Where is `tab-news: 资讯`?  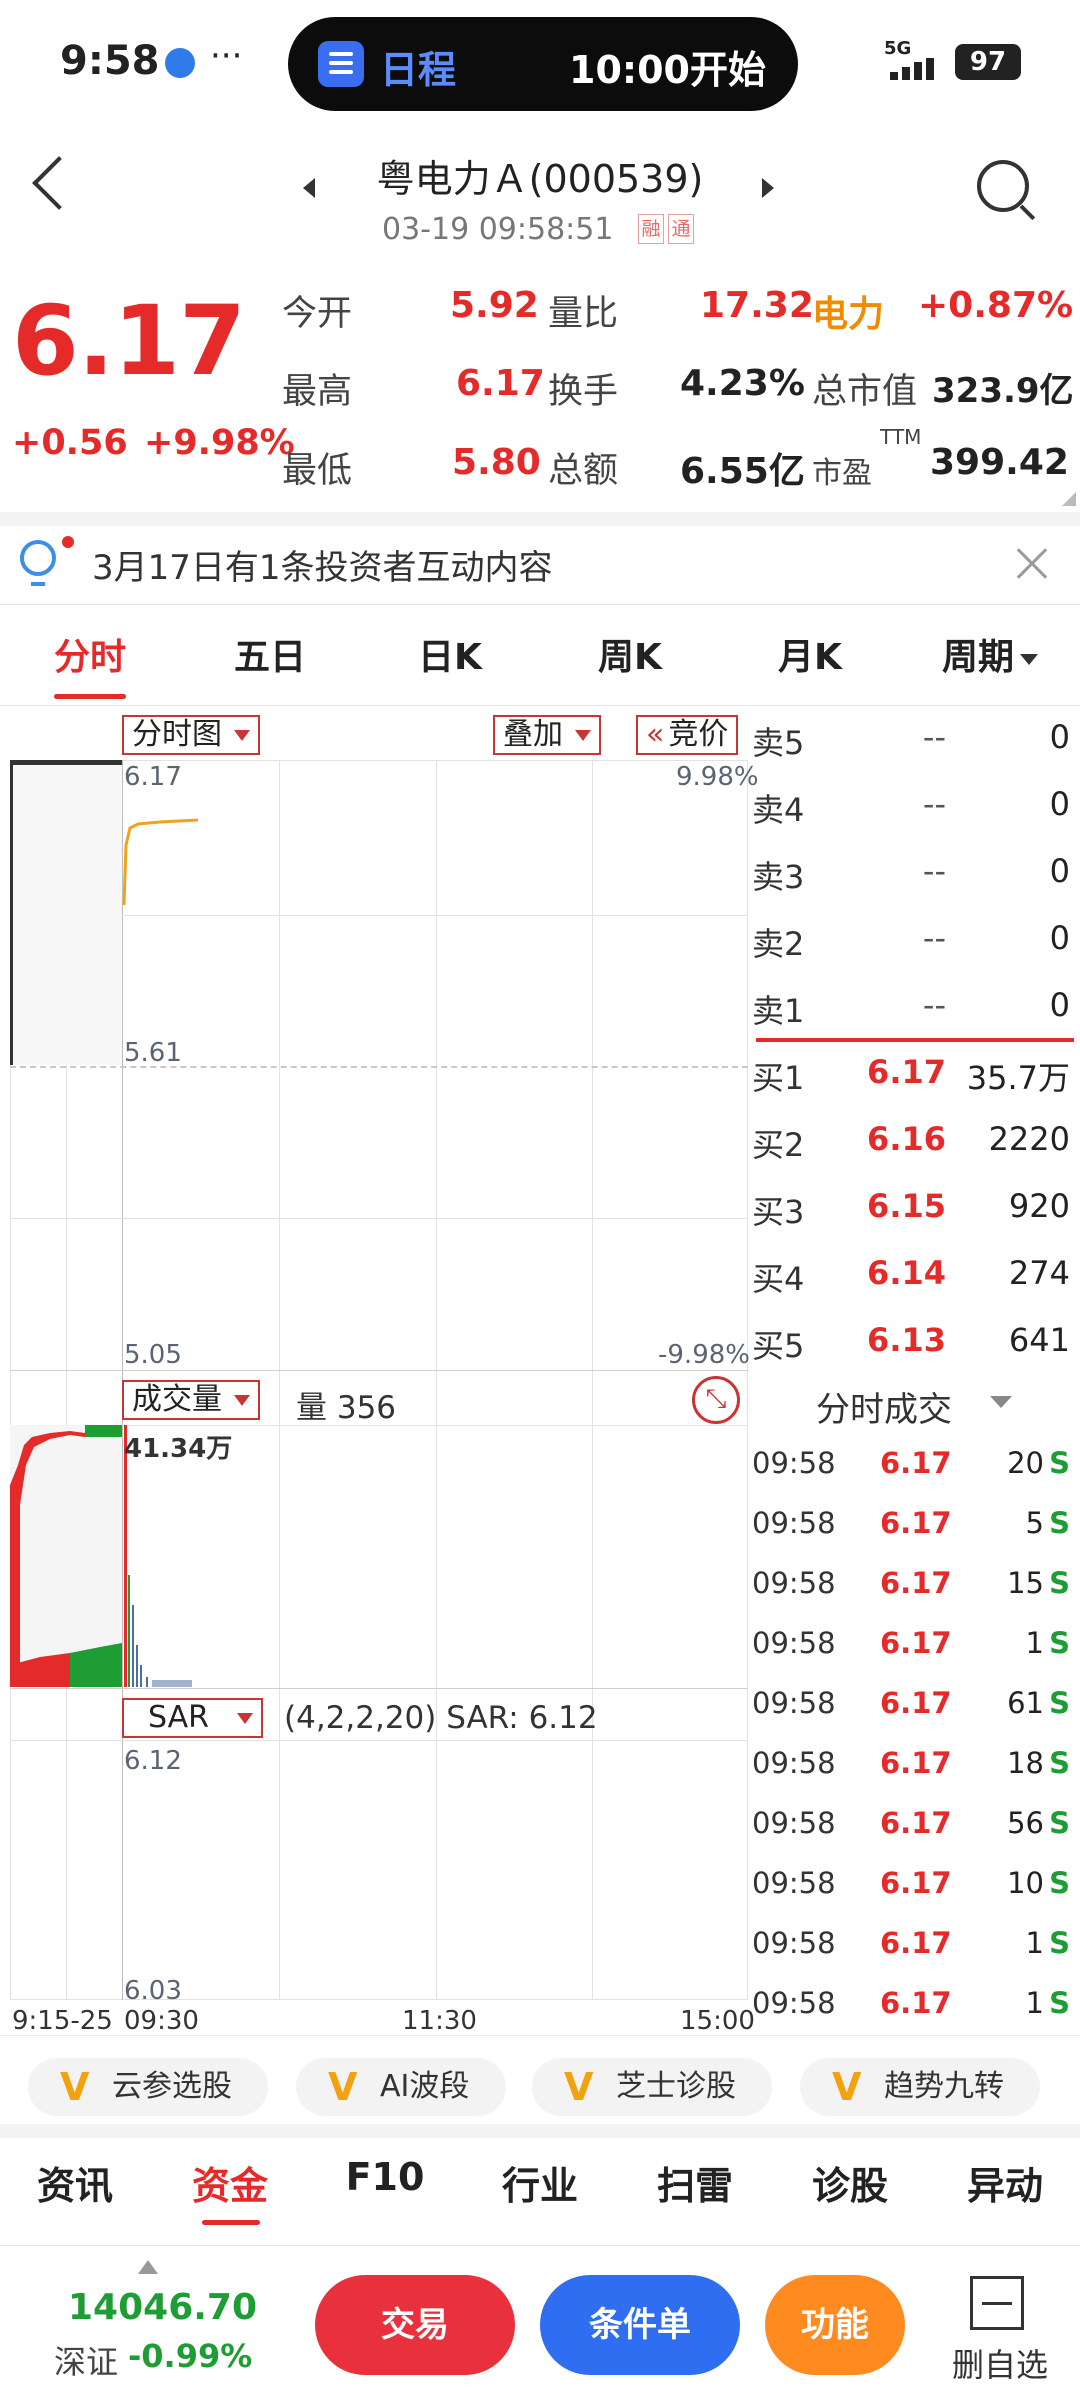 tab-news: 资讯 is located at coordinates (75, 2182).